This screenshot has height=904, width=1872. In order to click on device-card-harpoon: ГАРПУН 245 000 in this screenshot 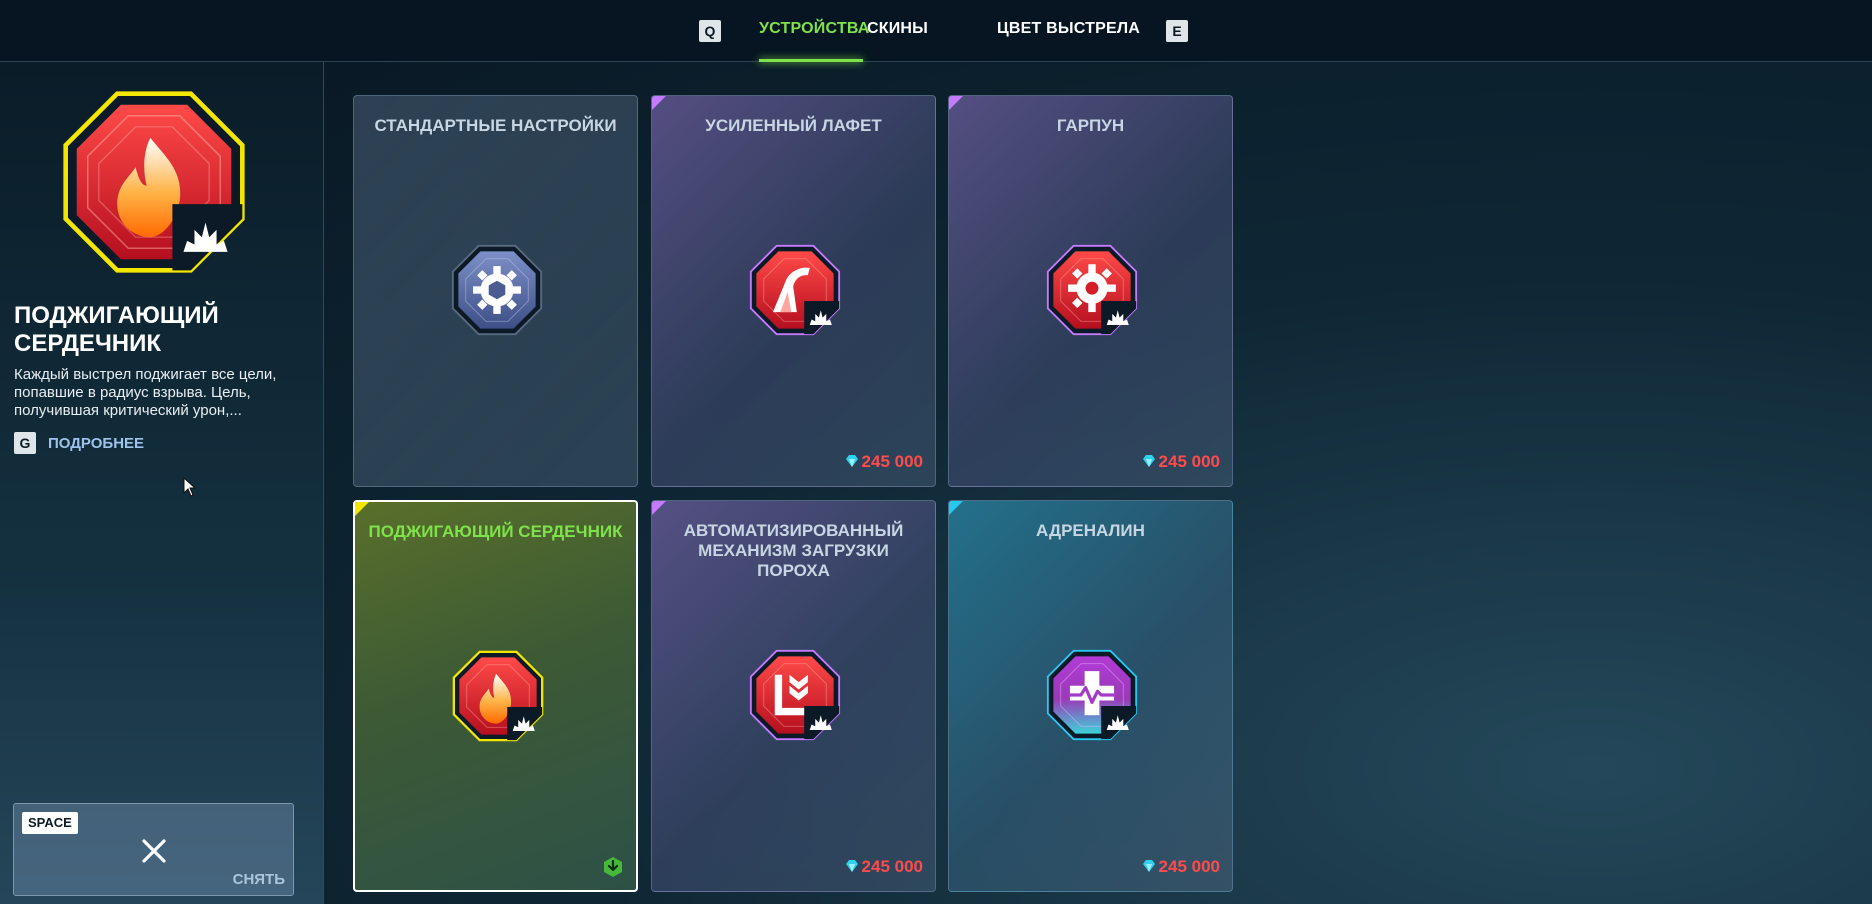, I will do `click(1090, 291)`.